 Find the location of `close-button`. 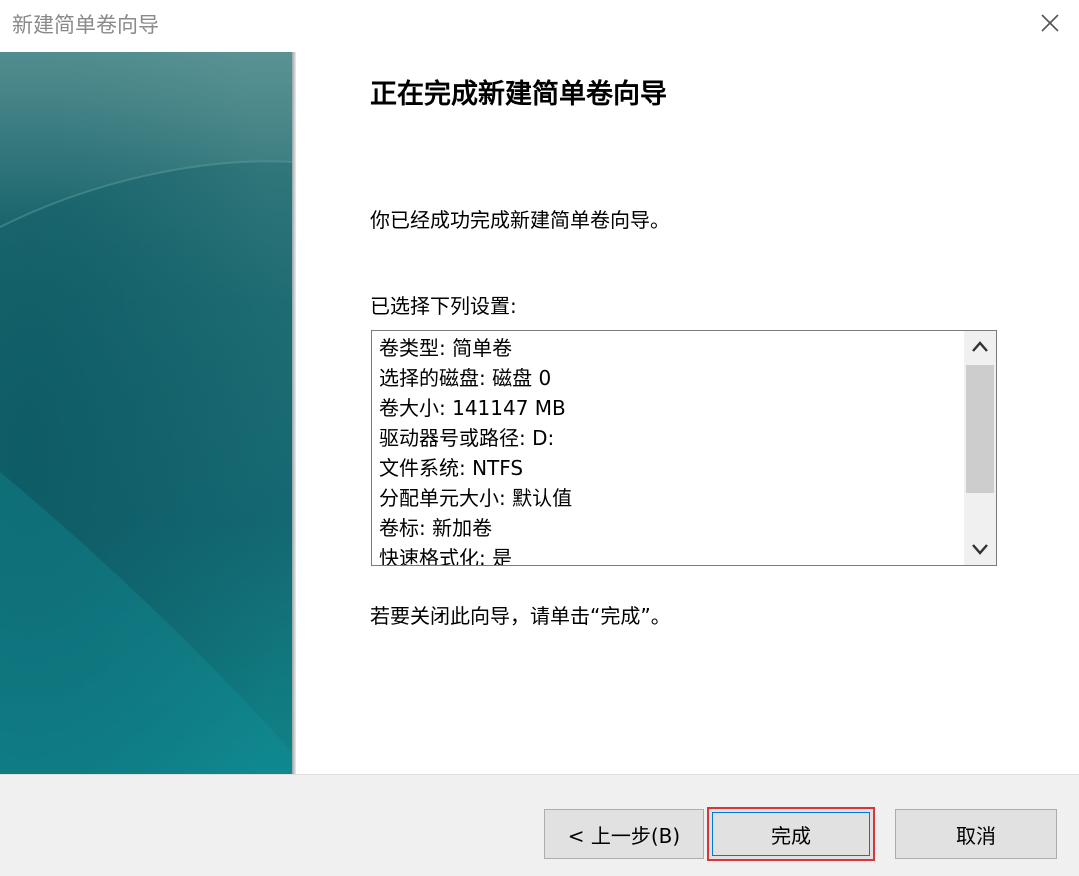

close-button is located at coordinates (1050, 23).